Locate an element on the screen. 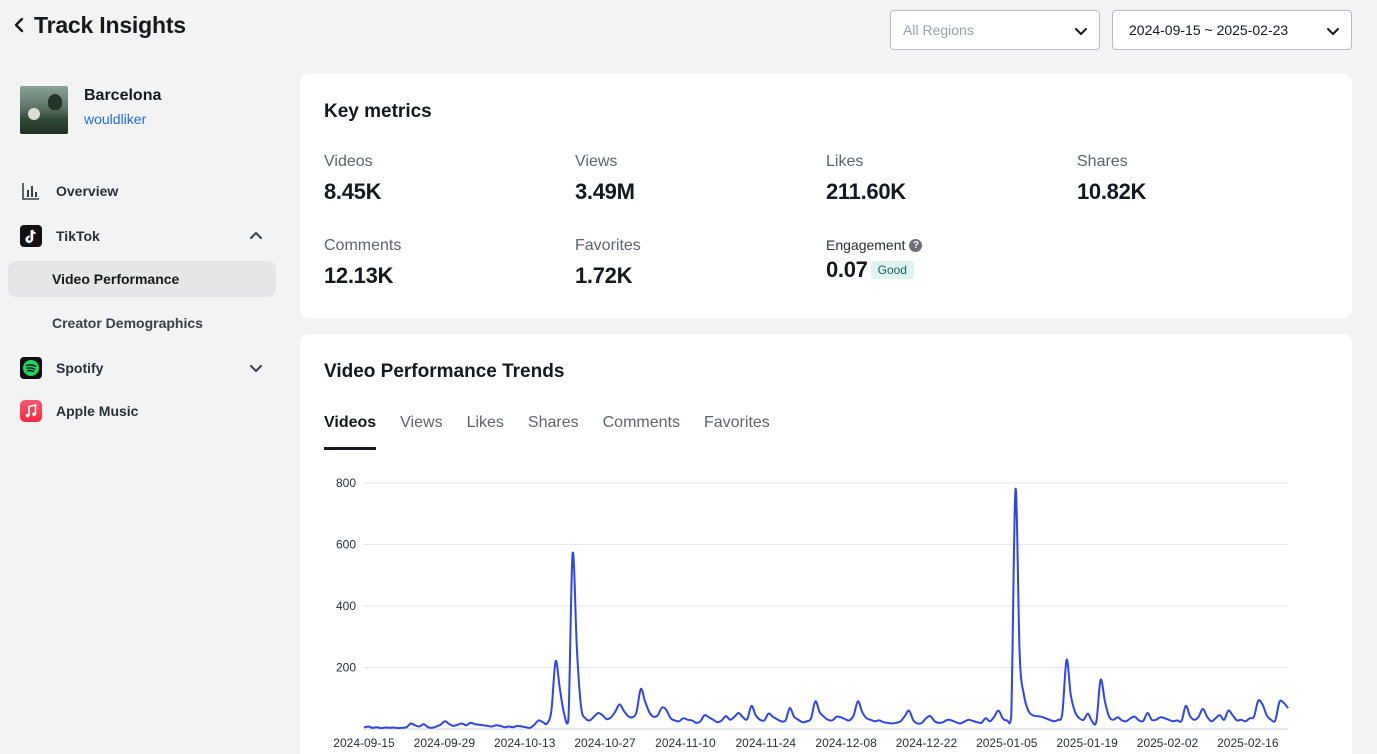 This screenshot has height=754, width=1377. metric-engagement: Engagement ? 0.07 Good is located at coordinates (874, 260).